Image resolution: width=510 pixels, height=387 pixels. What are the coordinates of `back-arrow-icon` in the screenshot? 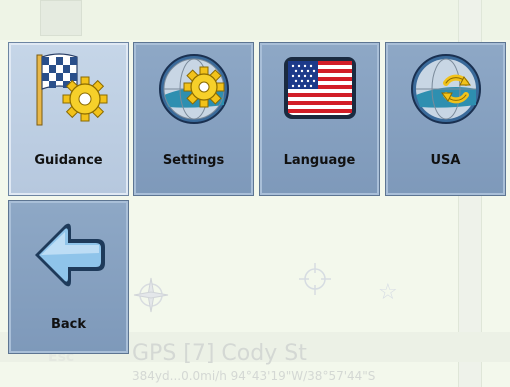 It's located at (70, 255).